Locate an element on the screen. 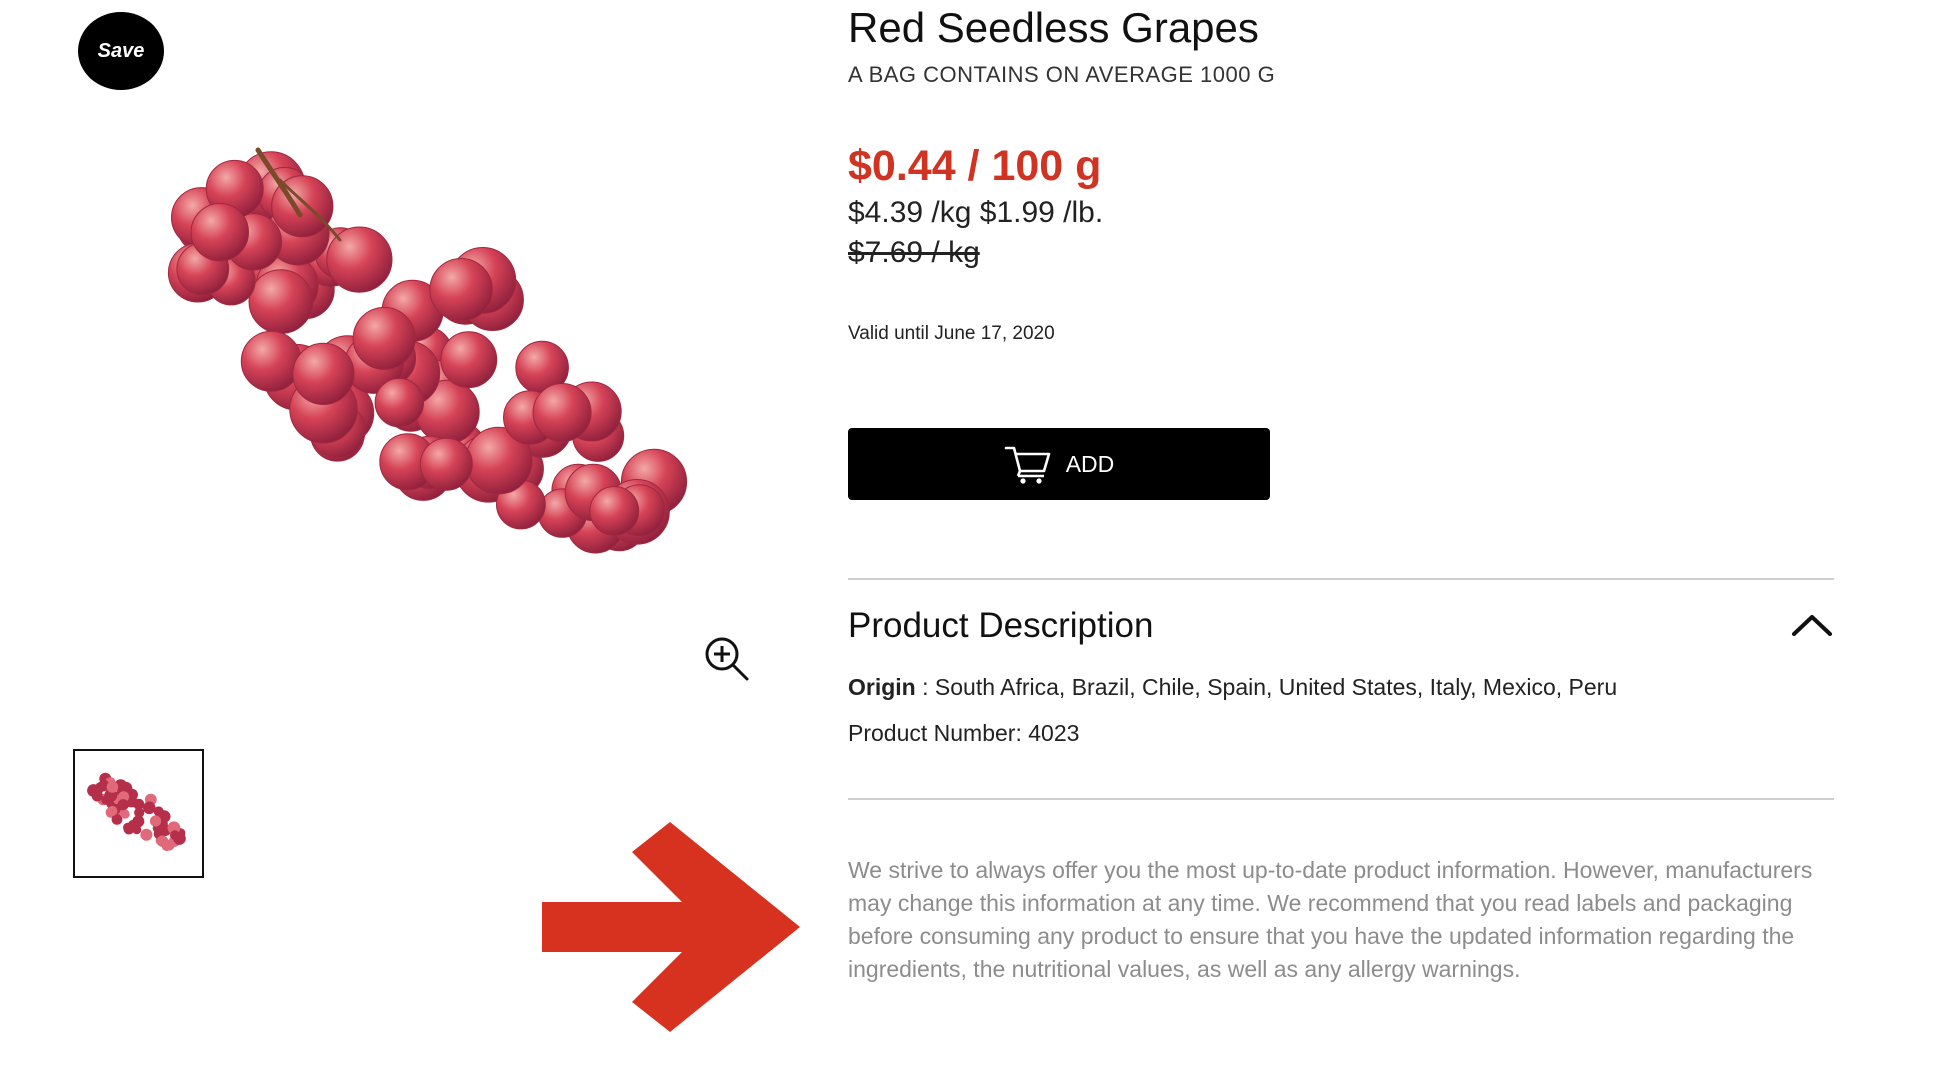  annotation-arrow-icon is located at coordinates (671, 927).